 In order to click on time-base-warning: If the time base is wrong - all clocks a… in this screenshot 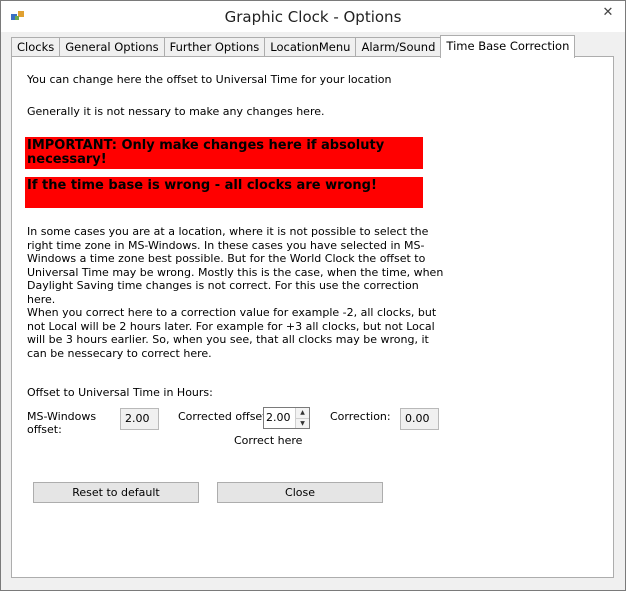, I will do `click(224, 192)`.